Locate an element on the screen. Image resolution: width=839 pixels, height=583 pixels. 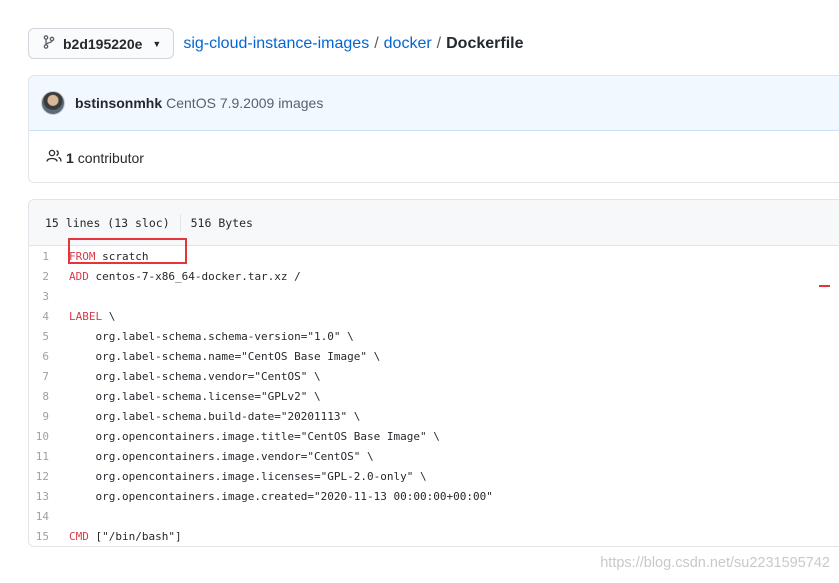
code-line: 8 org.label-schema.license="GPLv2" \ is located at coordinates (434, 396).